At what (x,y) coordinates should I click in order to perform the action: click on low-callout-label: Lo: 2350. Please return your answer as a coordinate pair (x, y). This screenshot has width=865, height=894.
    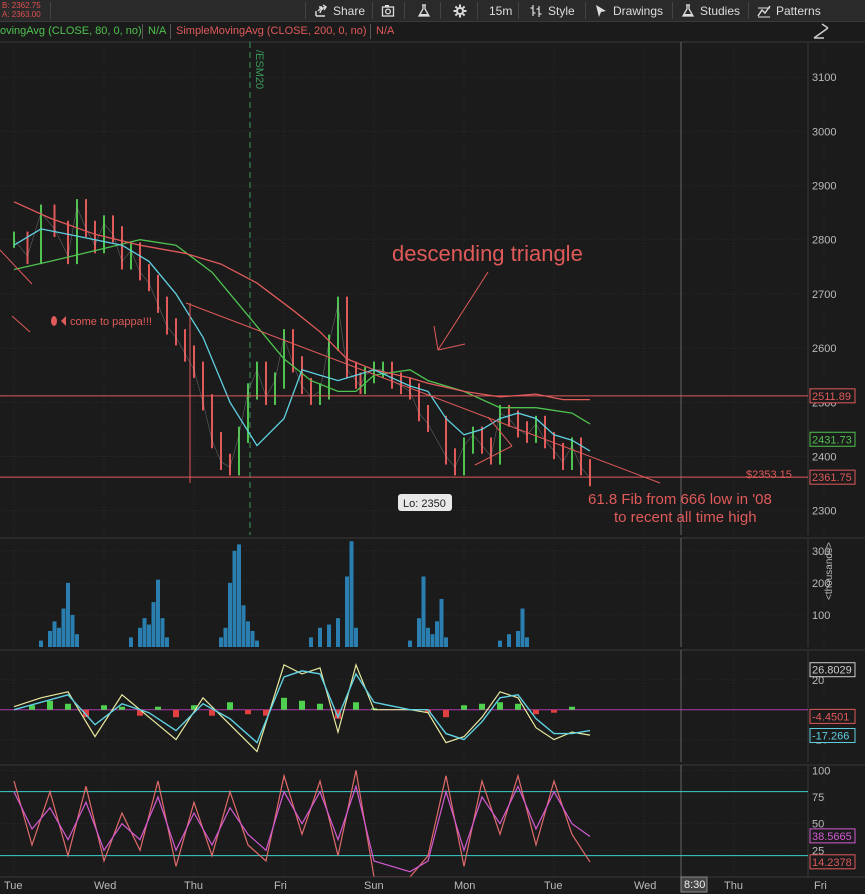
    Looking at the image, I should click on (424, 504).